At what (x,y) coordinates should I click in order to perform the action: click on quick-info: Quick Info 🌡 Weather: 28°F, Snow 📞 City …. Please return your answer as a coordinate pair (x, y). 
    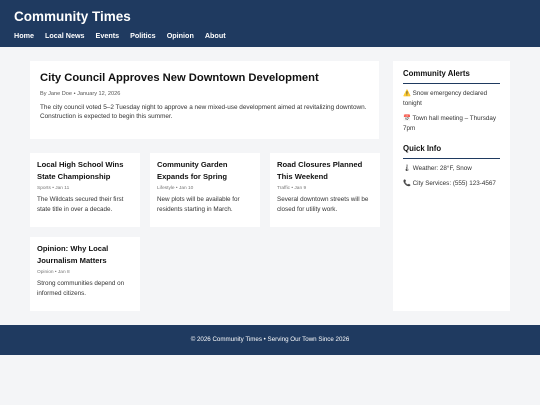
    Looking at the image, I should click on (451, 166).